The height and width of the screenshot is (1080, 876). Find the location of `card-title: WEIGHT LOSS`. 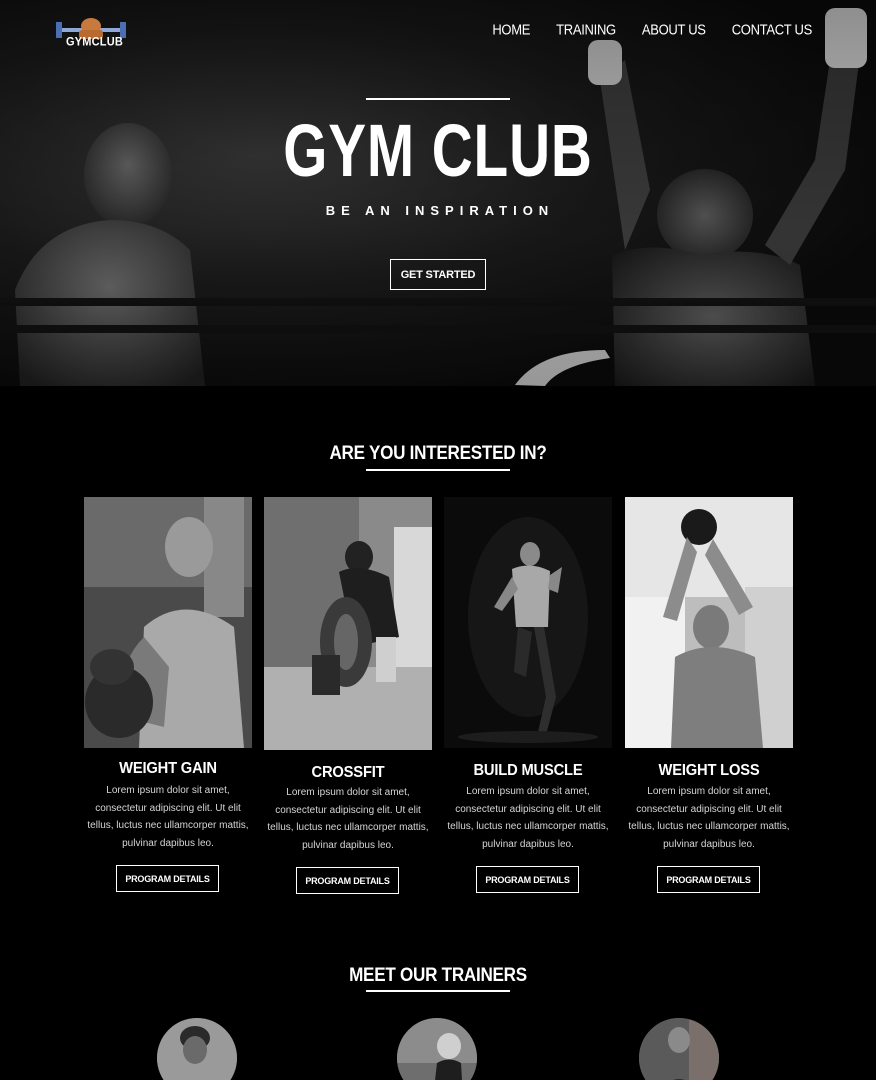

card-title: WEIGHT LOSS is located at coordinates (709, 770).